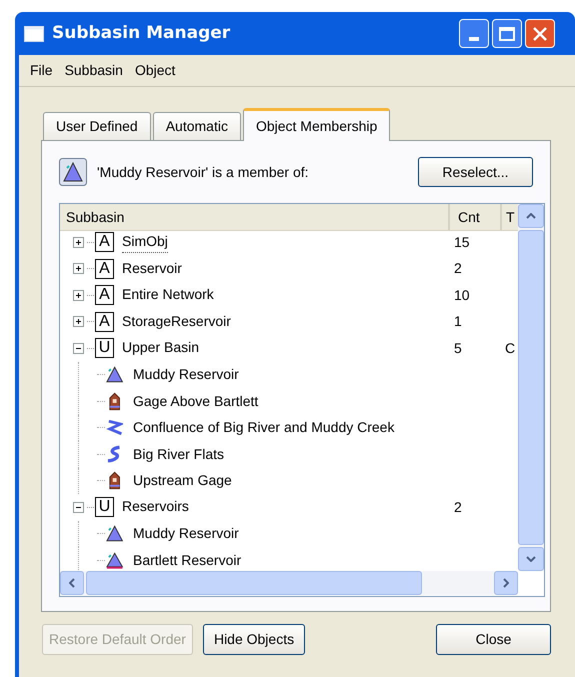  Describe the element at coordinates (196, 126) in the screenshot. I see `tab: Automatic` at that location.